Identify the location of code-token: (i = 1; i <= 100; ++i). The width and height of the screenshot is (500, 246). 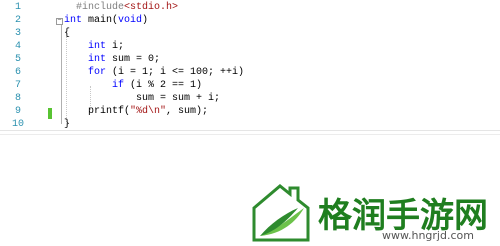
(175, 72).